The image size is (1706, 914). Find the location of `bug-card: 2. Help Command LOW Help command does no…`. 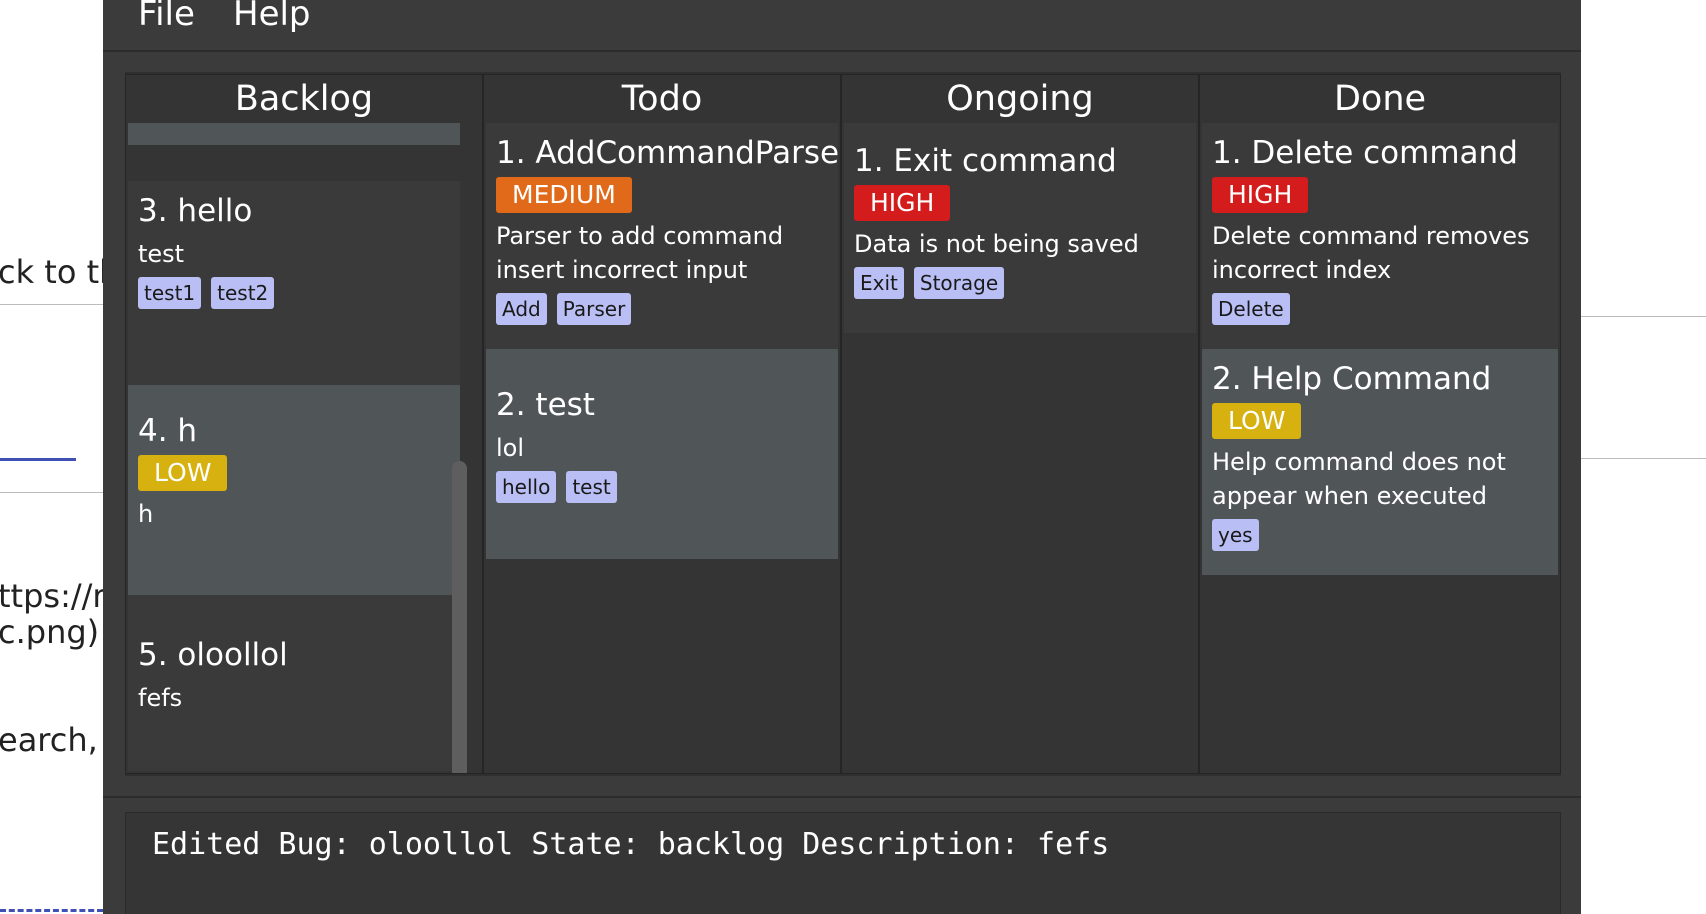

bug-card: 2. Help Command LOW Help command does no… is located at coordinates (1380, 462).